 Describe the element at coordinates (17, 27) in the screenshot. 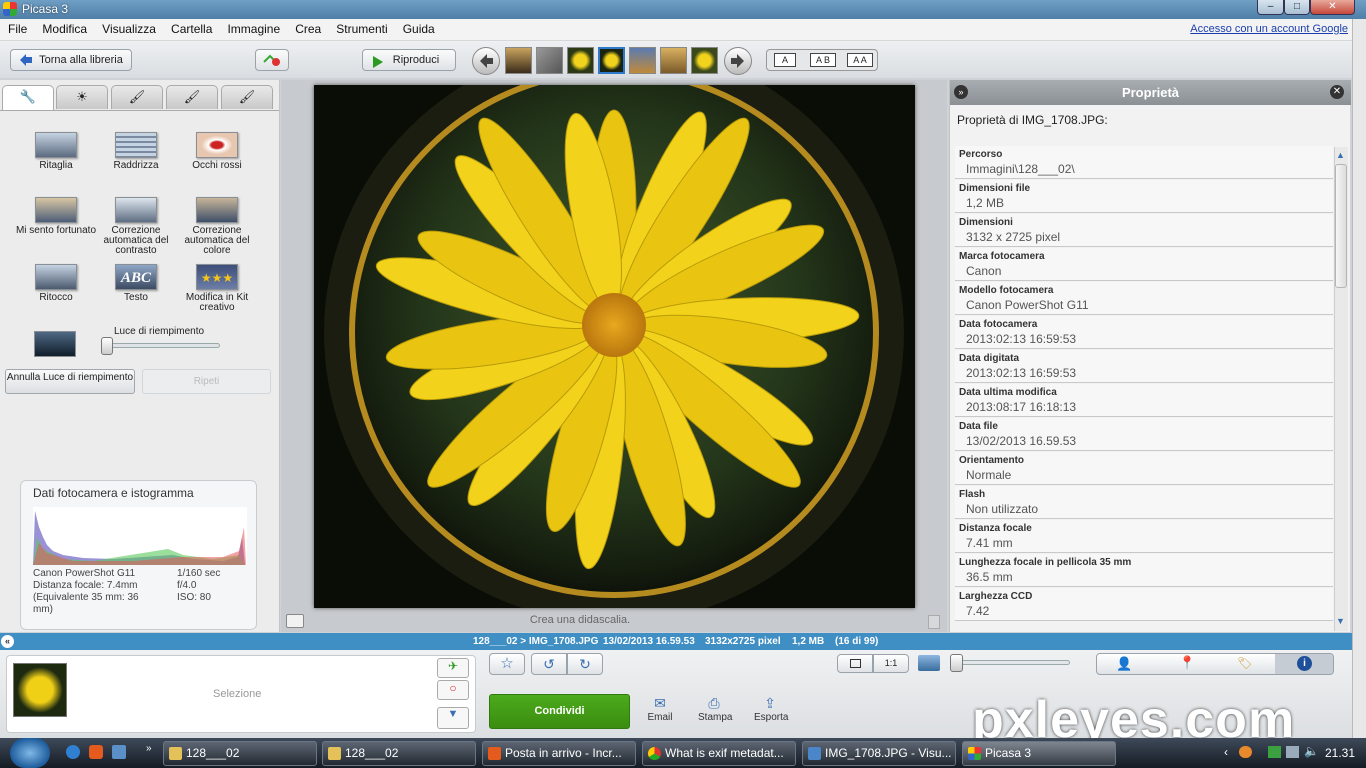

I see `menu-file: File` at that location.